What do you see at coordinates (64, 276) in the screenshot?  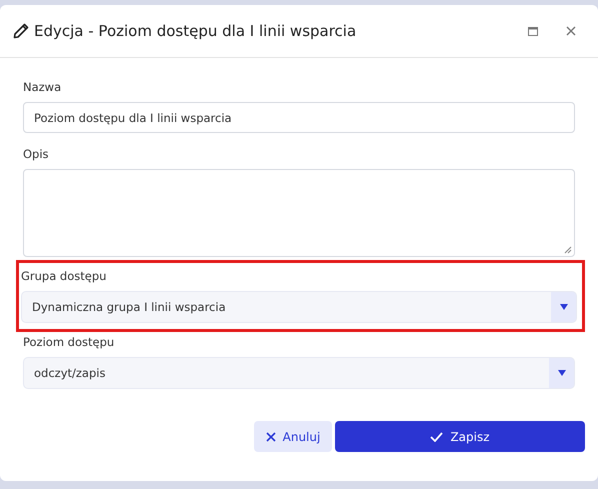 I see `field-label: Grupa dostępu` at bounding box center [64, 276].